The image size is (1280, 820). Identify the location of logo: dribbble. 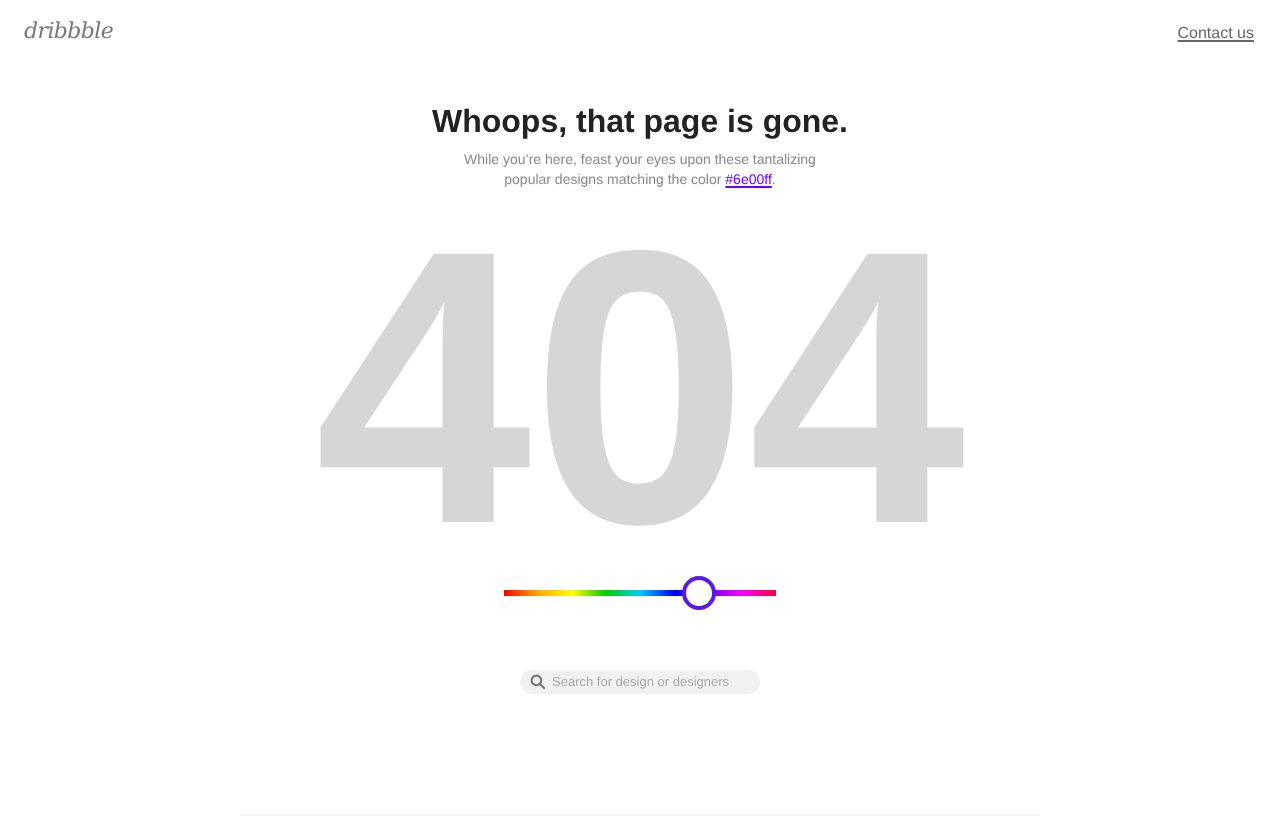
(69, 31).